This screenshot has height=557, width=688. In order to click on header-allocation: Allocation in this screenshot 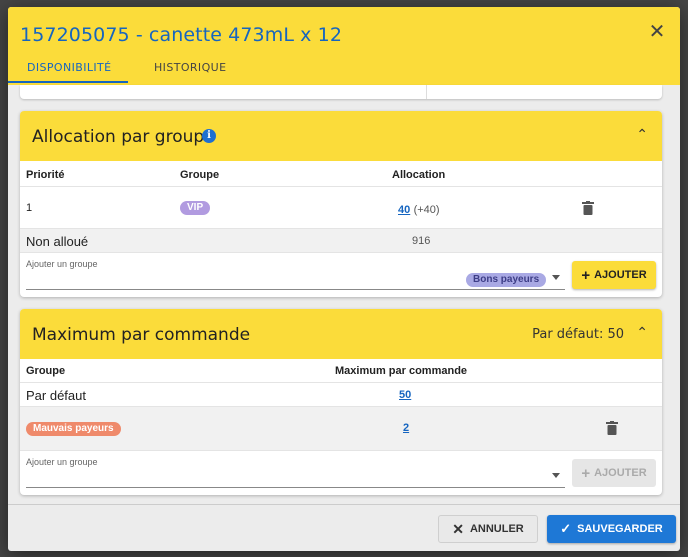, I will do `click(419, 175)`.